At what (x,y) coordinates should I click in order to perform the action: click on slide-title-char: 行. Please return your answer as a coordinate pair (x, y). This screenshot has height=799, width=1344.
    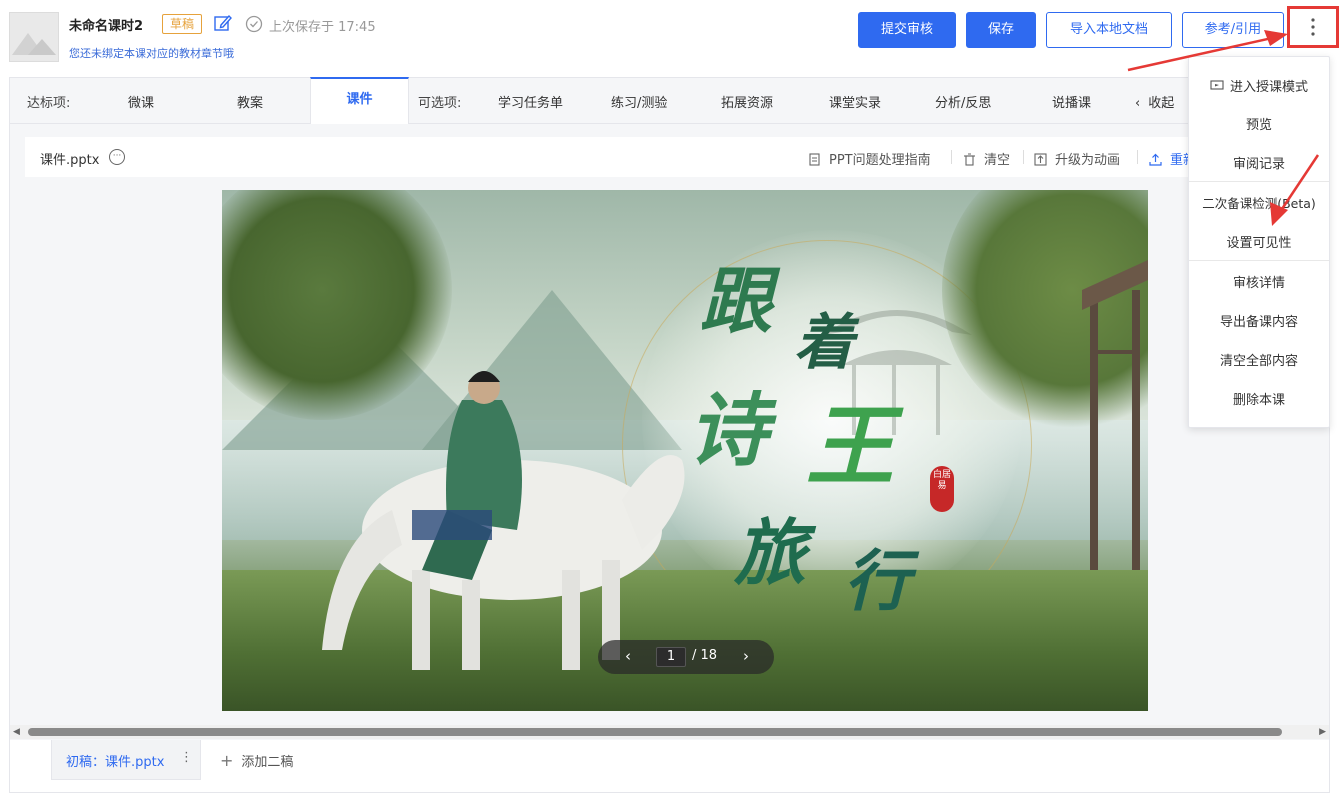
    Looking at the image, I should click on (877, 581).